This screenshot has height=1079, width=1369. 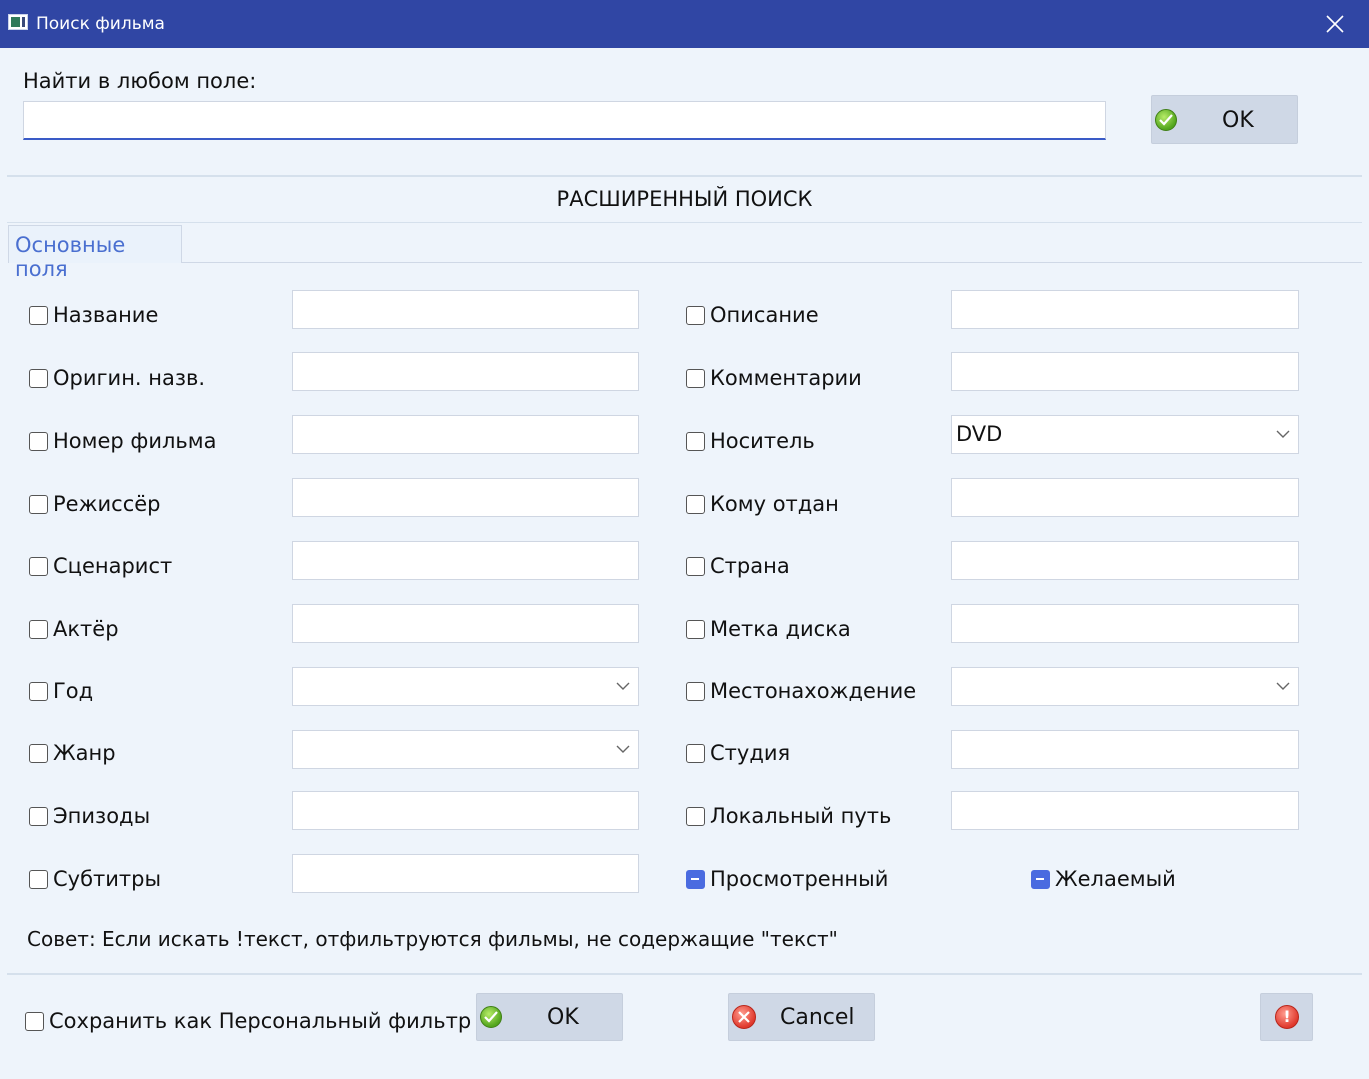 What do you see at coordinates (1125, 749) in the screenshot?
I see `studio-input` at bounding box center [1125, 749].